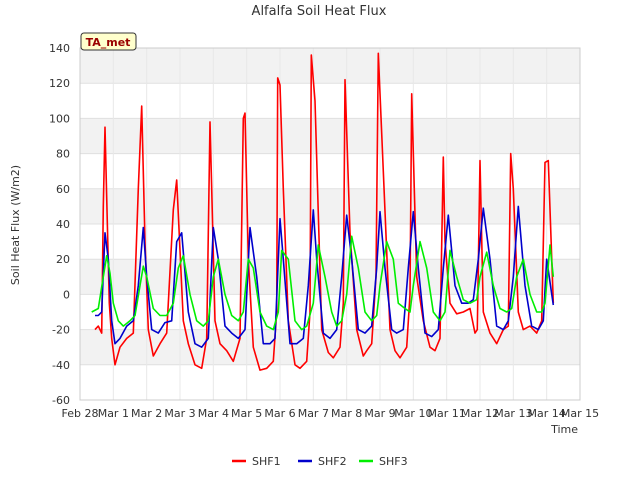 This screenshot has height=480, width=640. What do you see at coordinates (146, 413) in the screenshot?
I see `x-tick-label: Mar 2` at bounding box center [146, 413].